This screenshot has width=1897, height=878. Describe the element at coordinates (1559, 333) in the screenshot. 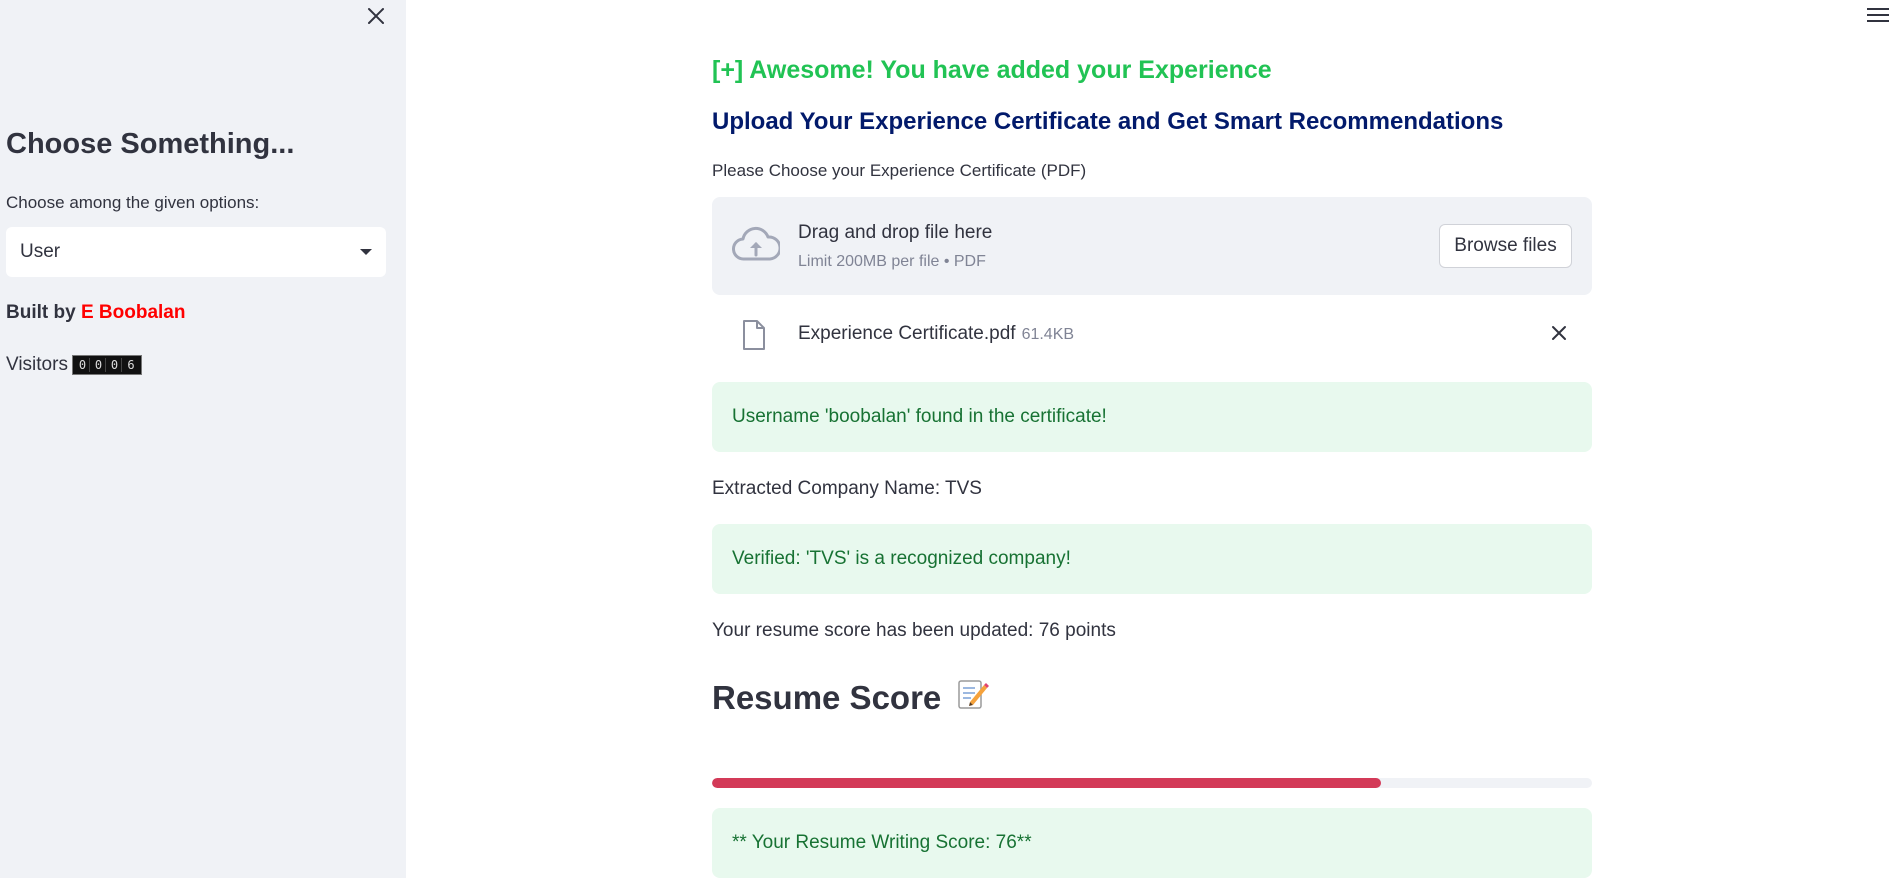

I see `remove-file-close-icon` at that location.